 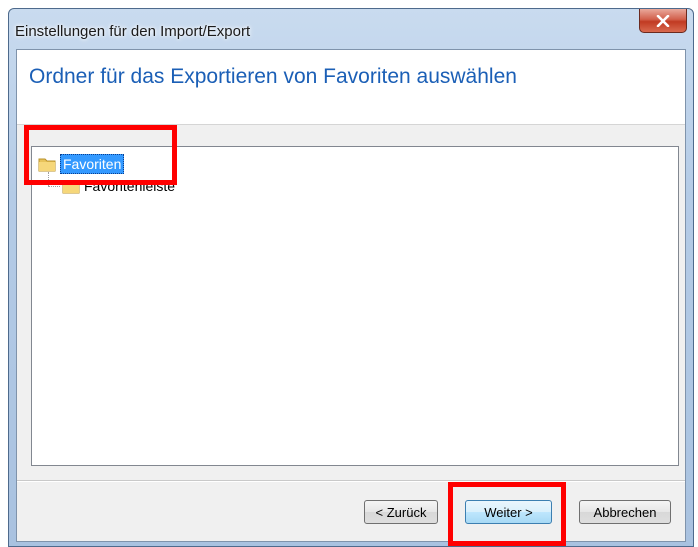 What do you see at coordinates (133, 31) in the screenshot?
I see `window-title: Einstellungen für den Import/Export` at bounding box center [133, 31].